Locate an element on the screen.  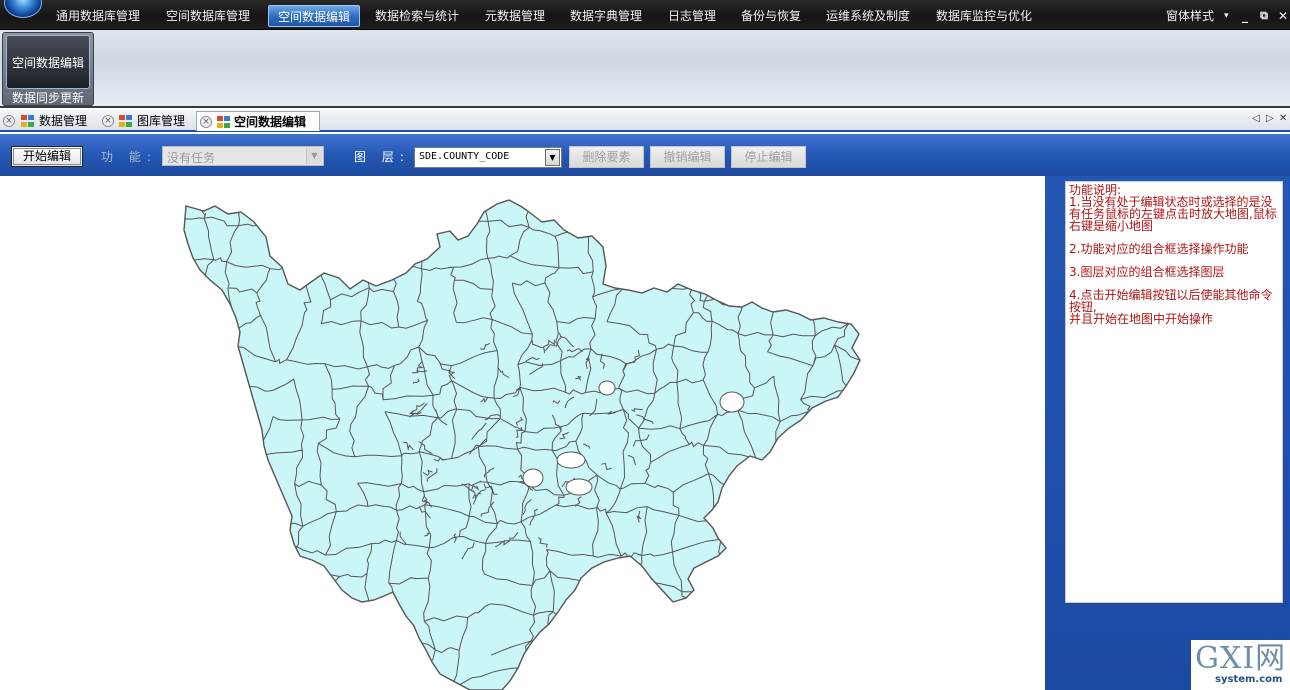
tab-label: 数据管理 is located at coordinates (63, 121).